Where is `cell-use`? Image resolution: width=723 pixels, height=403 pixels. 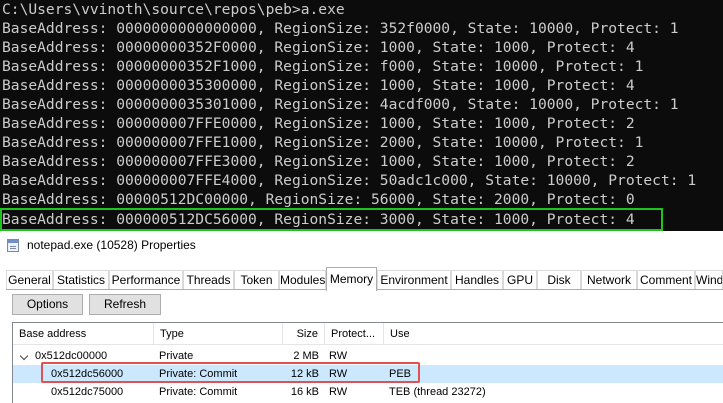 cell-use is located at coordinates (539, 356).